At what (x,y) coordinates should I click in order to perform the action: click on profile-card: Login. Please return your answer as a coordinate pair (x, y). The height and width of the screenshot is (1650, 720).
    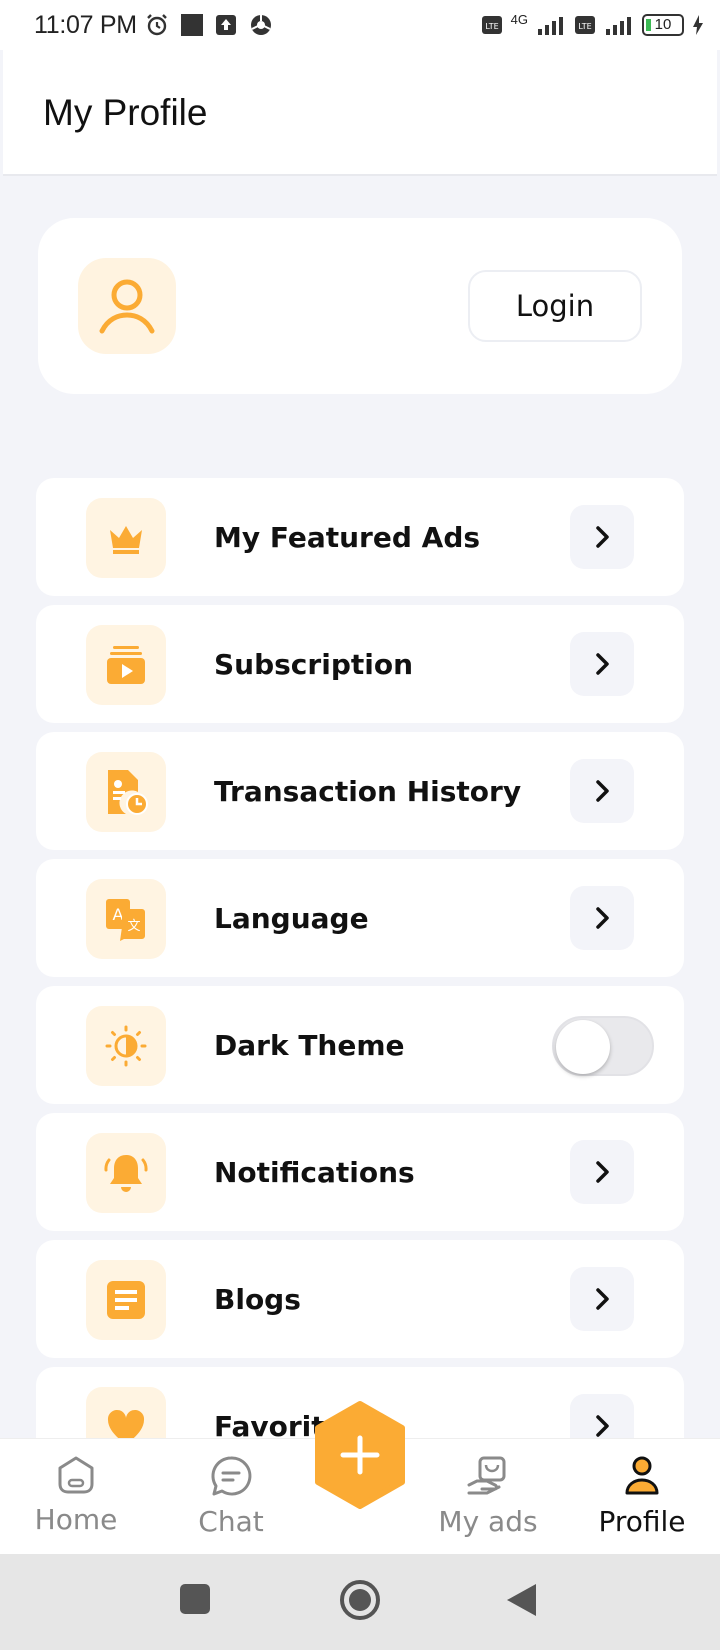
    Looking at the image, I should click on (360, 306).